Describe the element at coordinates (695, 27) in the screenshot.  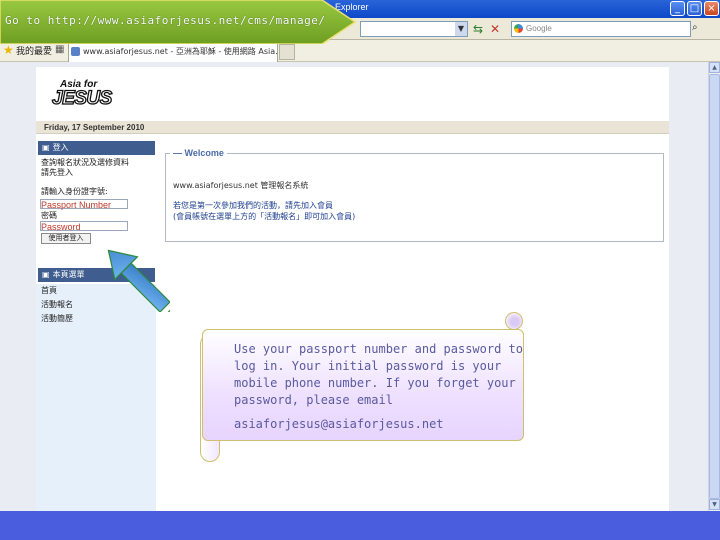
I see `search-go-icon: ⌕` at that location.